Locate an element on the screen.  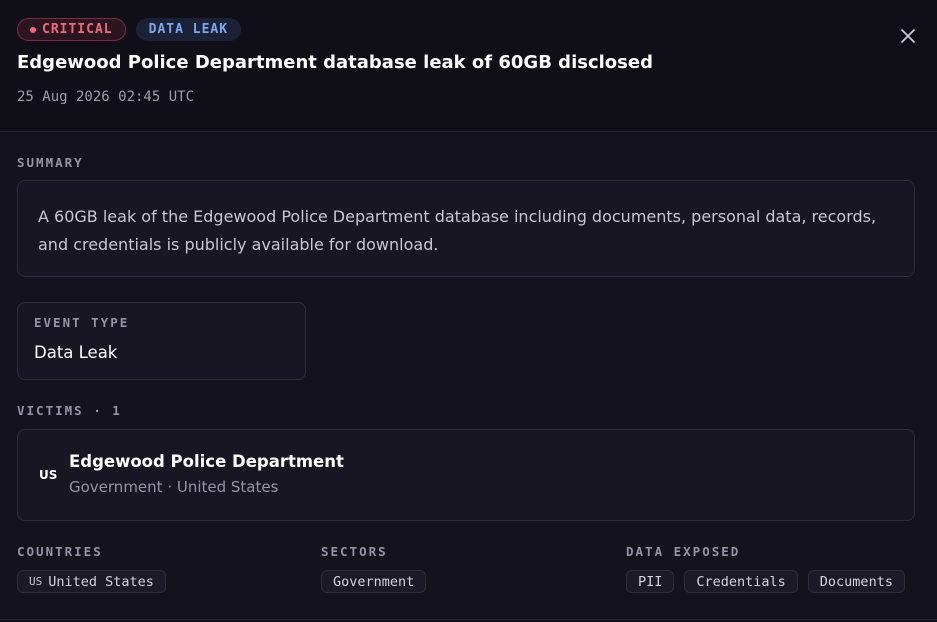
data-exposed-chip-credentials: Credentials is located at coordinates (741, 581).